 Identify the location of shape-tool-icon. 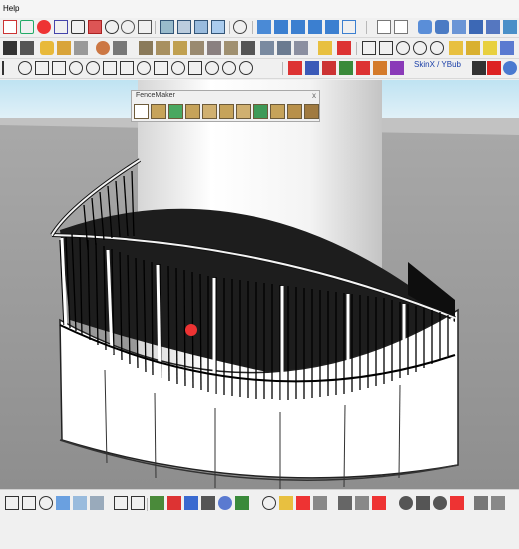
(269, 503).